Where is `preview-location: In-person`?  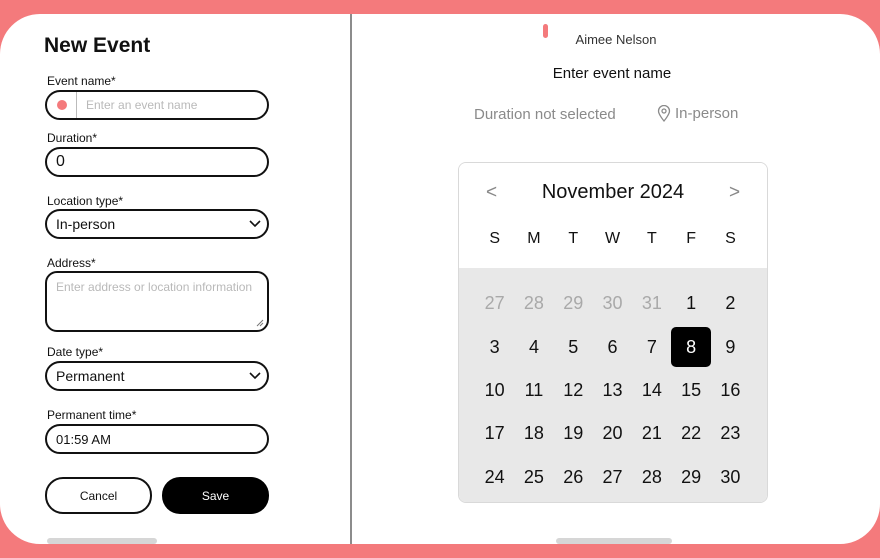 preview-location: In-person is located at coordinates (697, 113).